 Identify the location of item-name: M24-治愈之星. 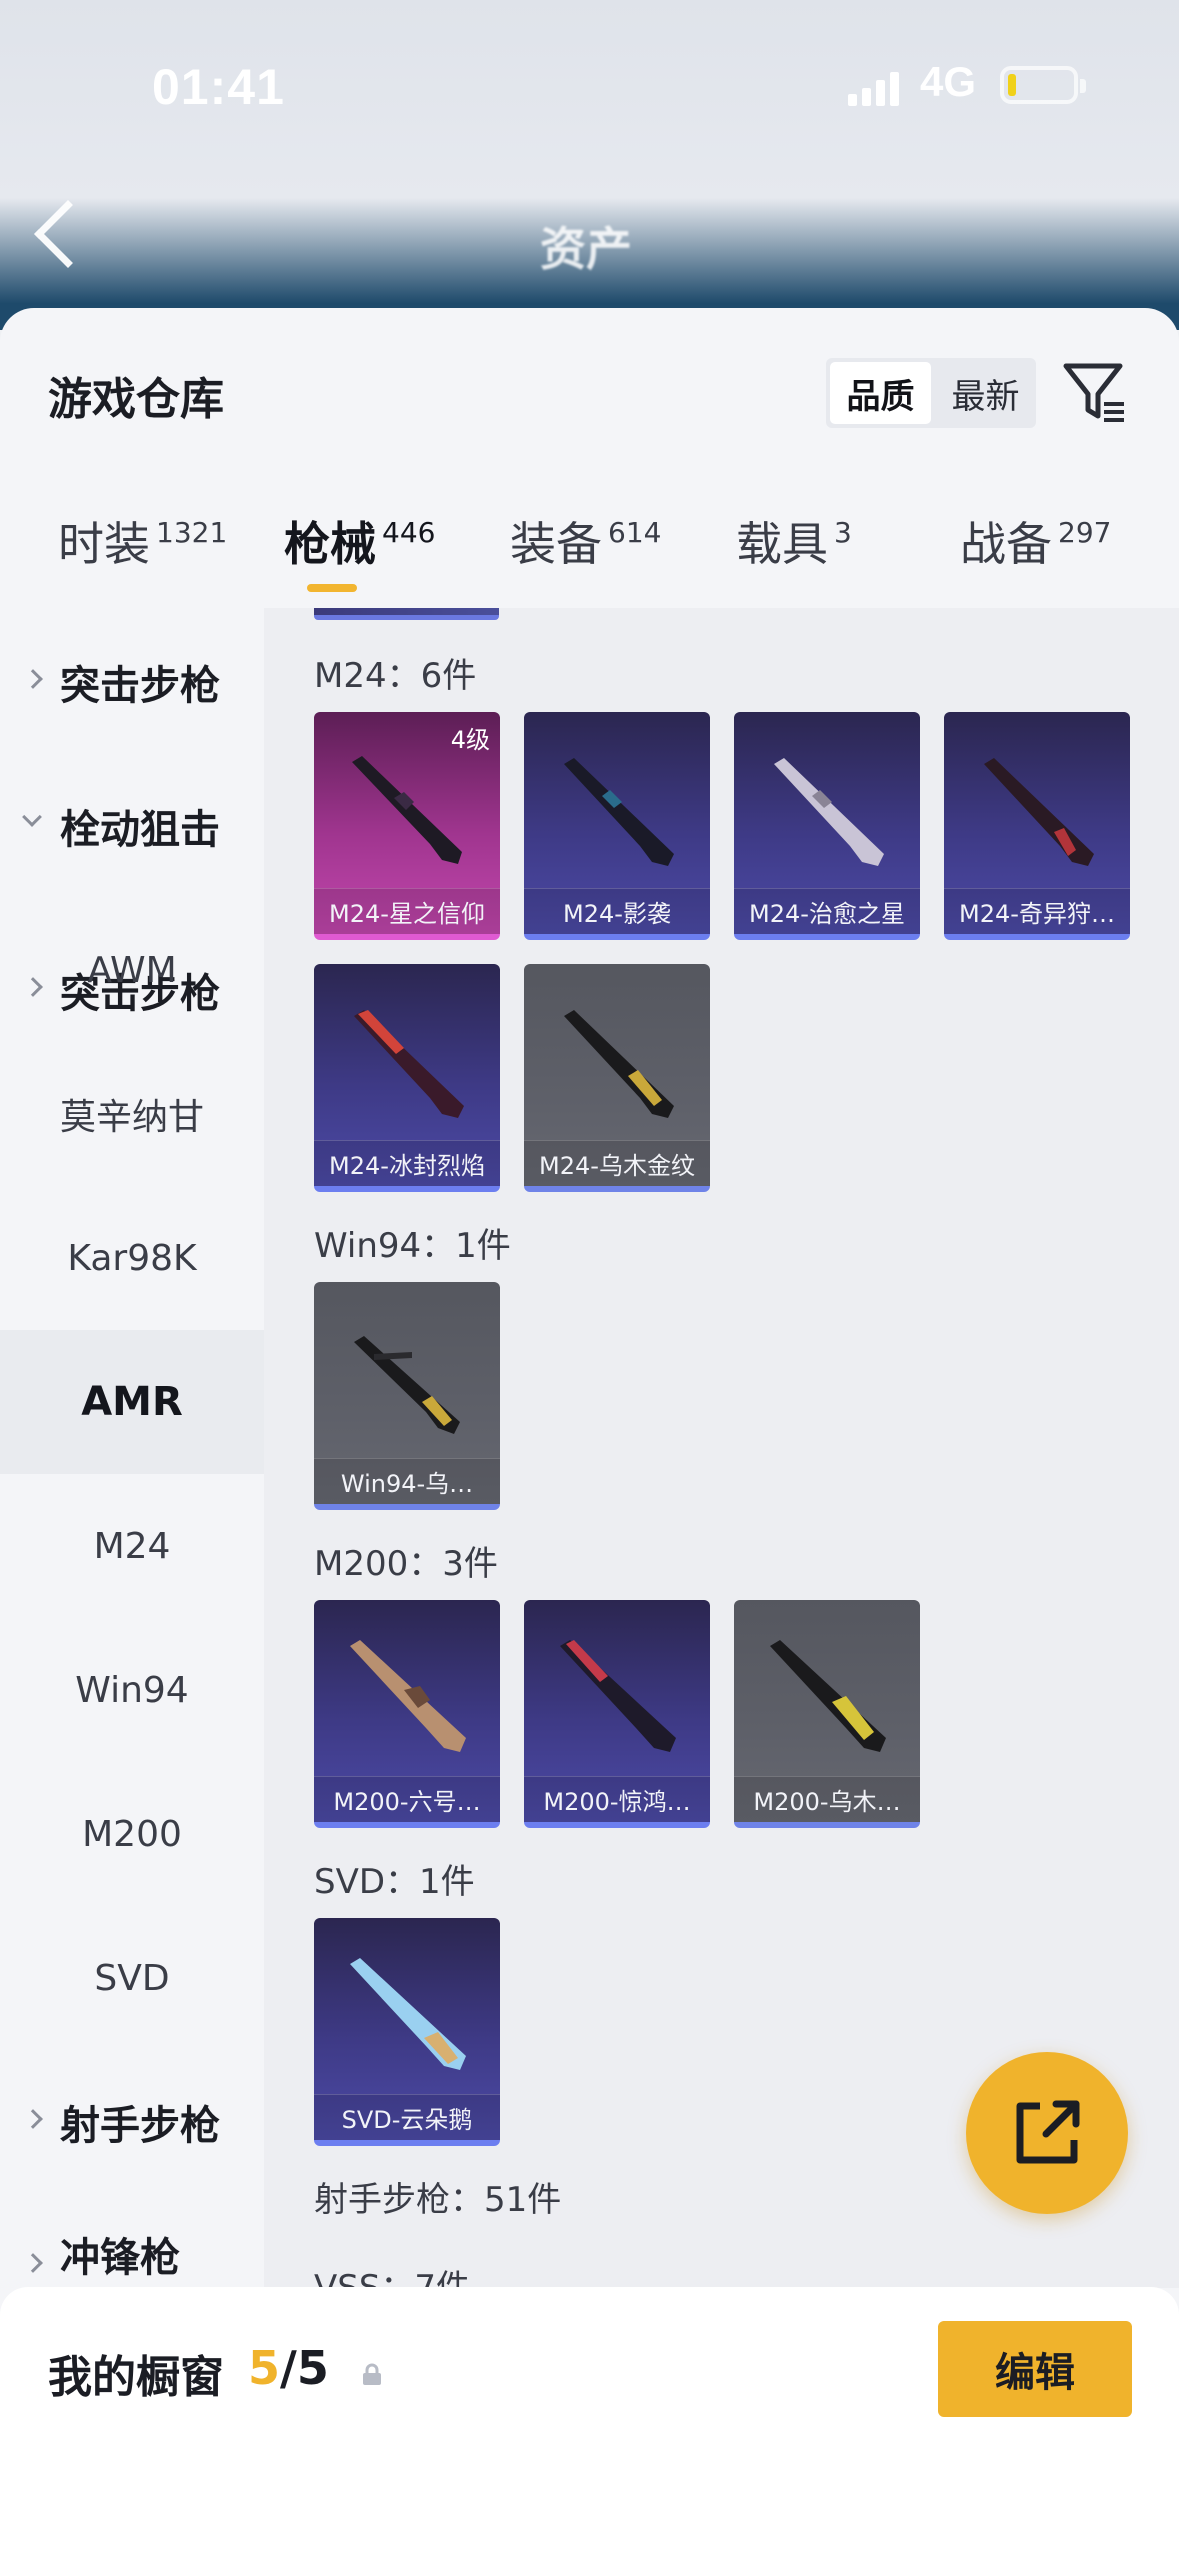
(827, 911).